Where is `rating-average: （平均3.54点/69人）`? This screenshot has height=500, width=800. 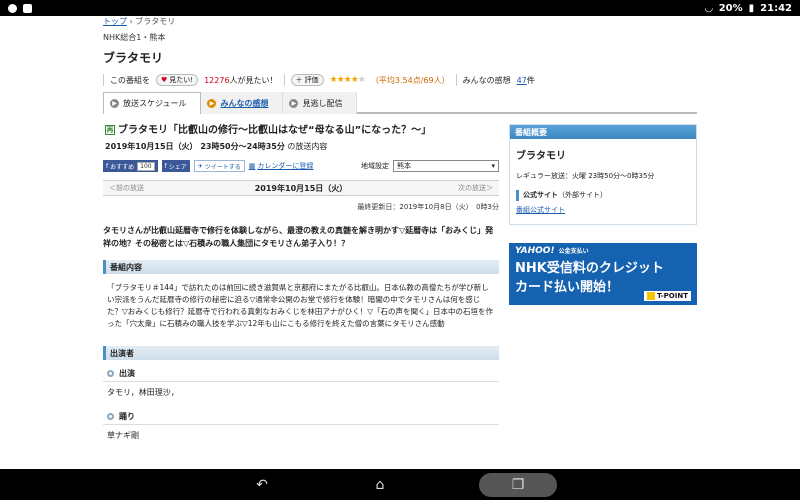
rating-average: （平均3.54点/69人） is located at coordinates (410, 80).